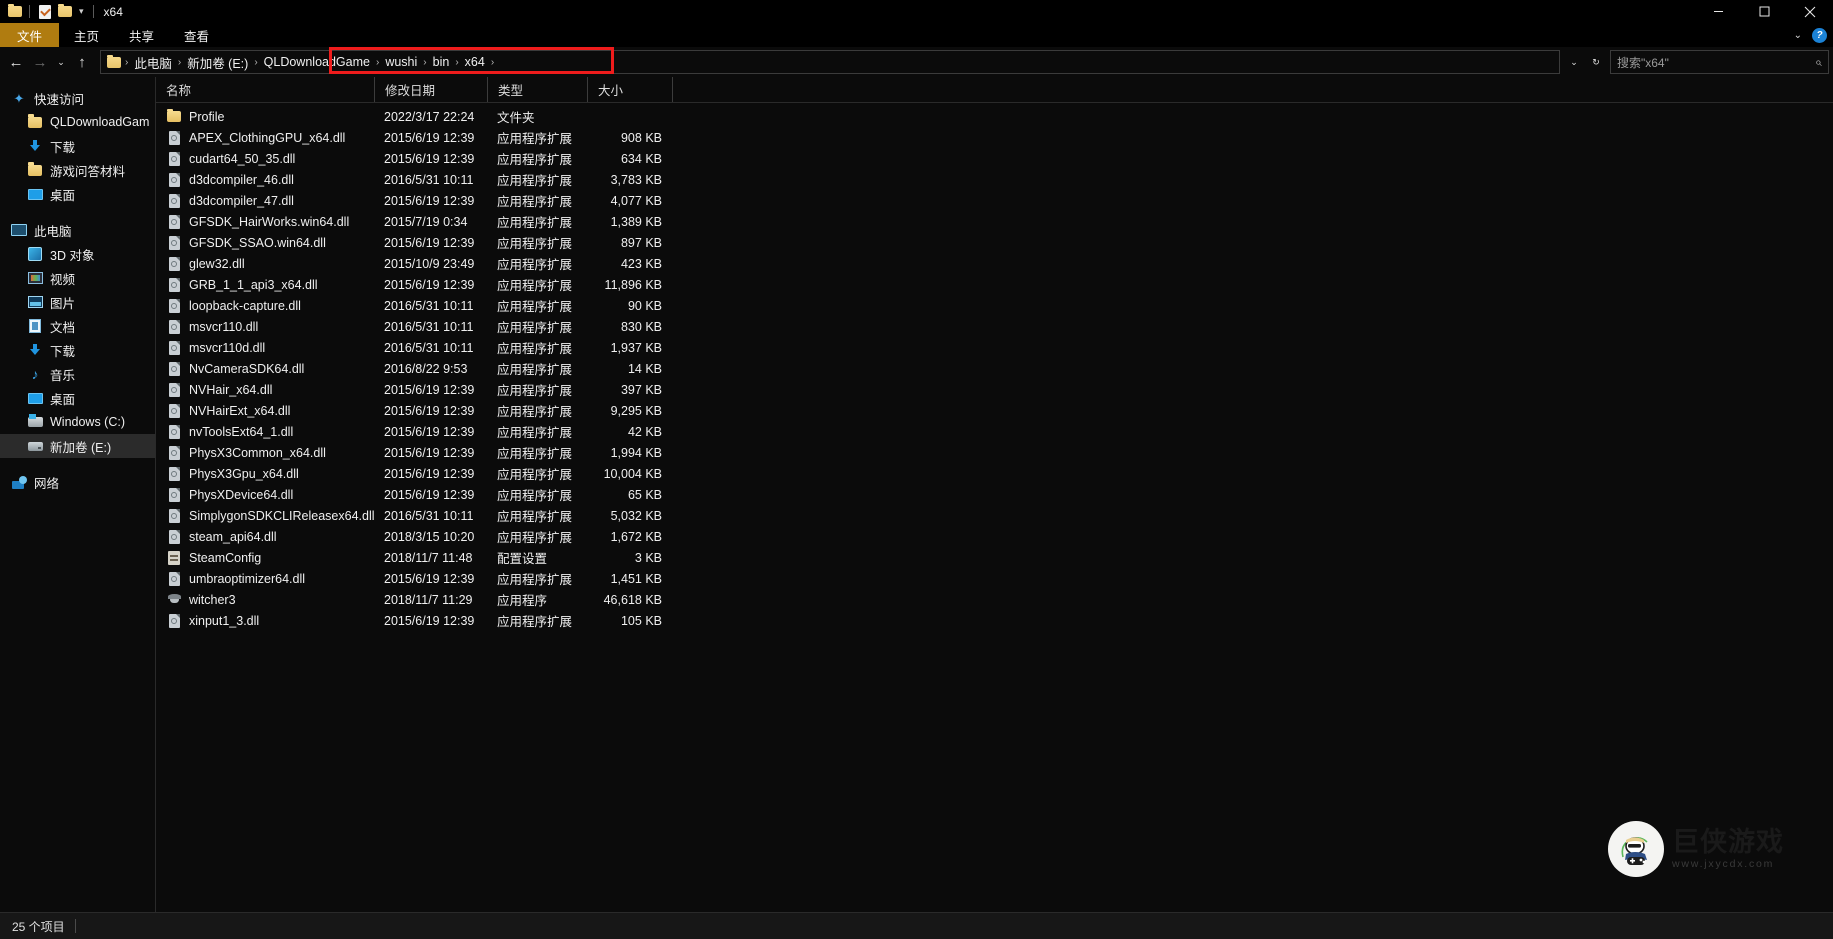 This screenshot has height=939, width=1833. What do you see at coordinates (1764, 11) in the screenshot?
I see `maximize-icon` at bounding box center [1764, 11].